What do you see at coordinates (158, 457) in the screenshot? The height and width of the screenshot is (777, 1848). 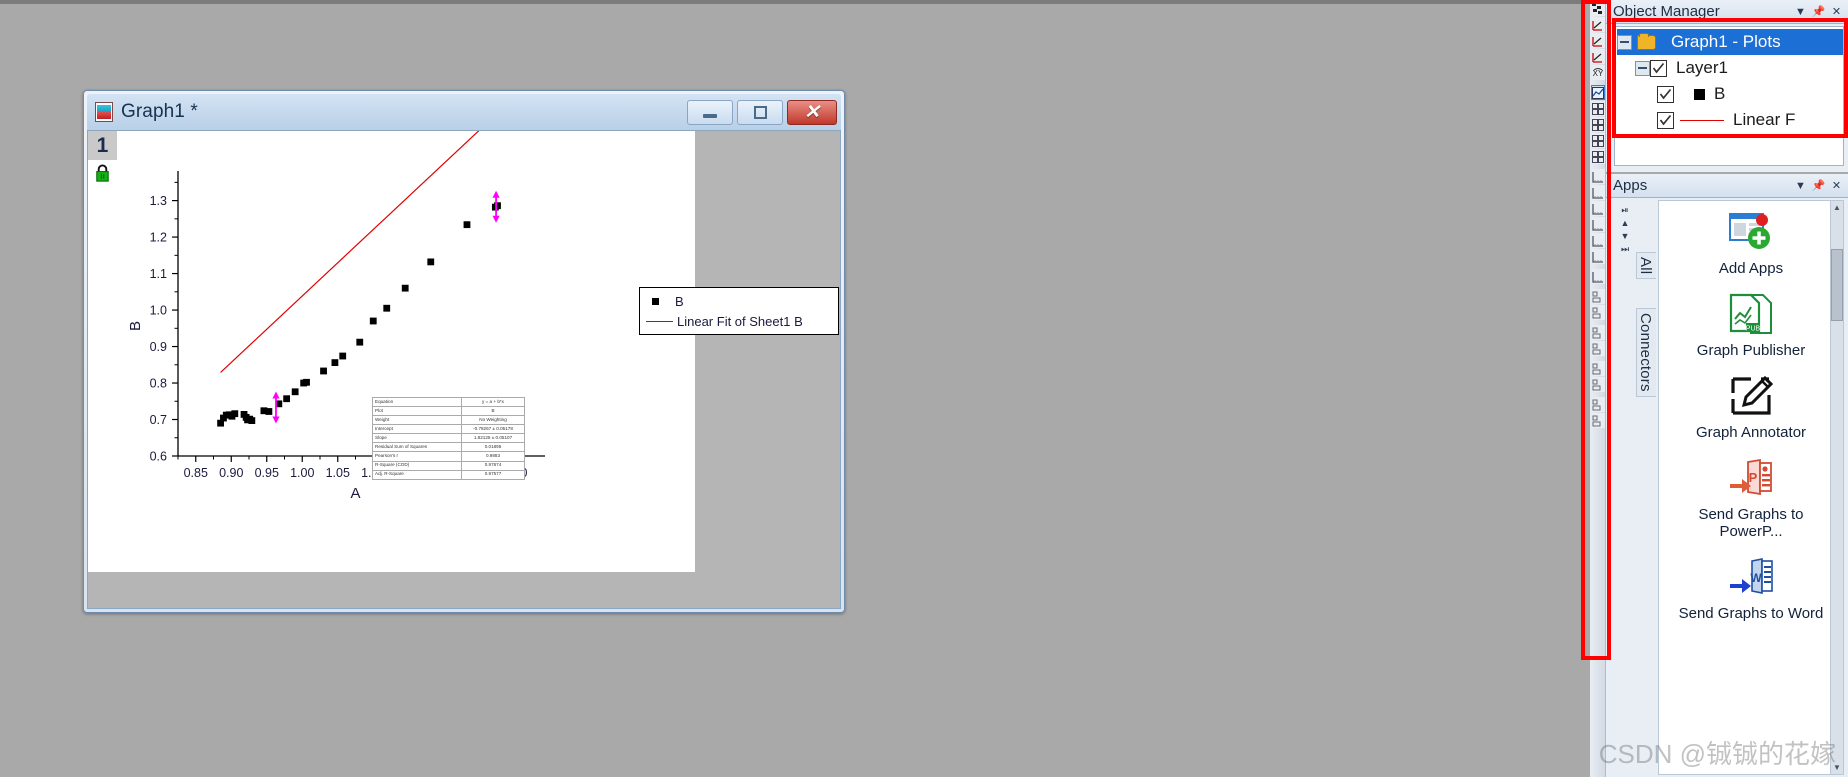 I see `y-tick-label: 0.6` at bounding box center [158, 457].